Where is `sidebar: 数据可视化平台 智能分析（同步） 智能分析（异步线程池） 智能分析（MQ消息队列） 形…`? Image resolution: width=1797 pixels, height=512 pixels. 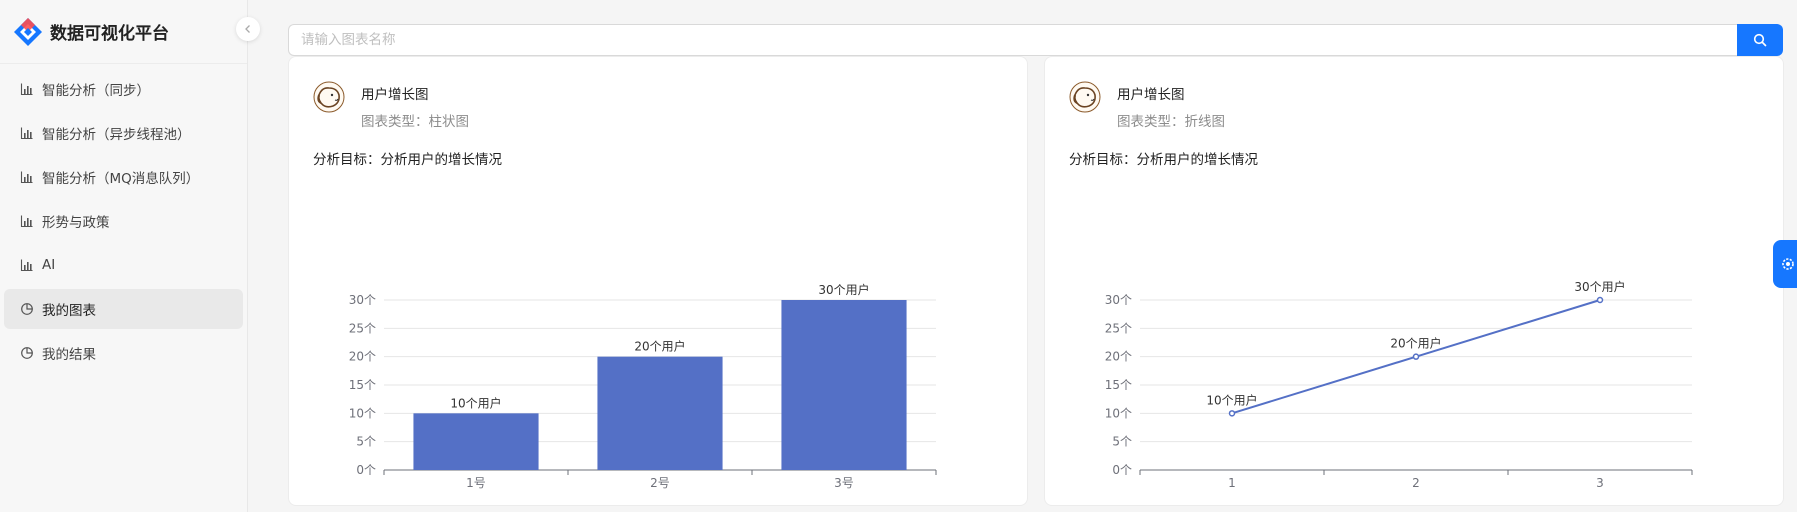 sidebar: 数据可视化平台 智能分析（同步） 智能分析（异步线程池） 智能分析（MQ消息队列） 形… is located at coordinates (124, 256).